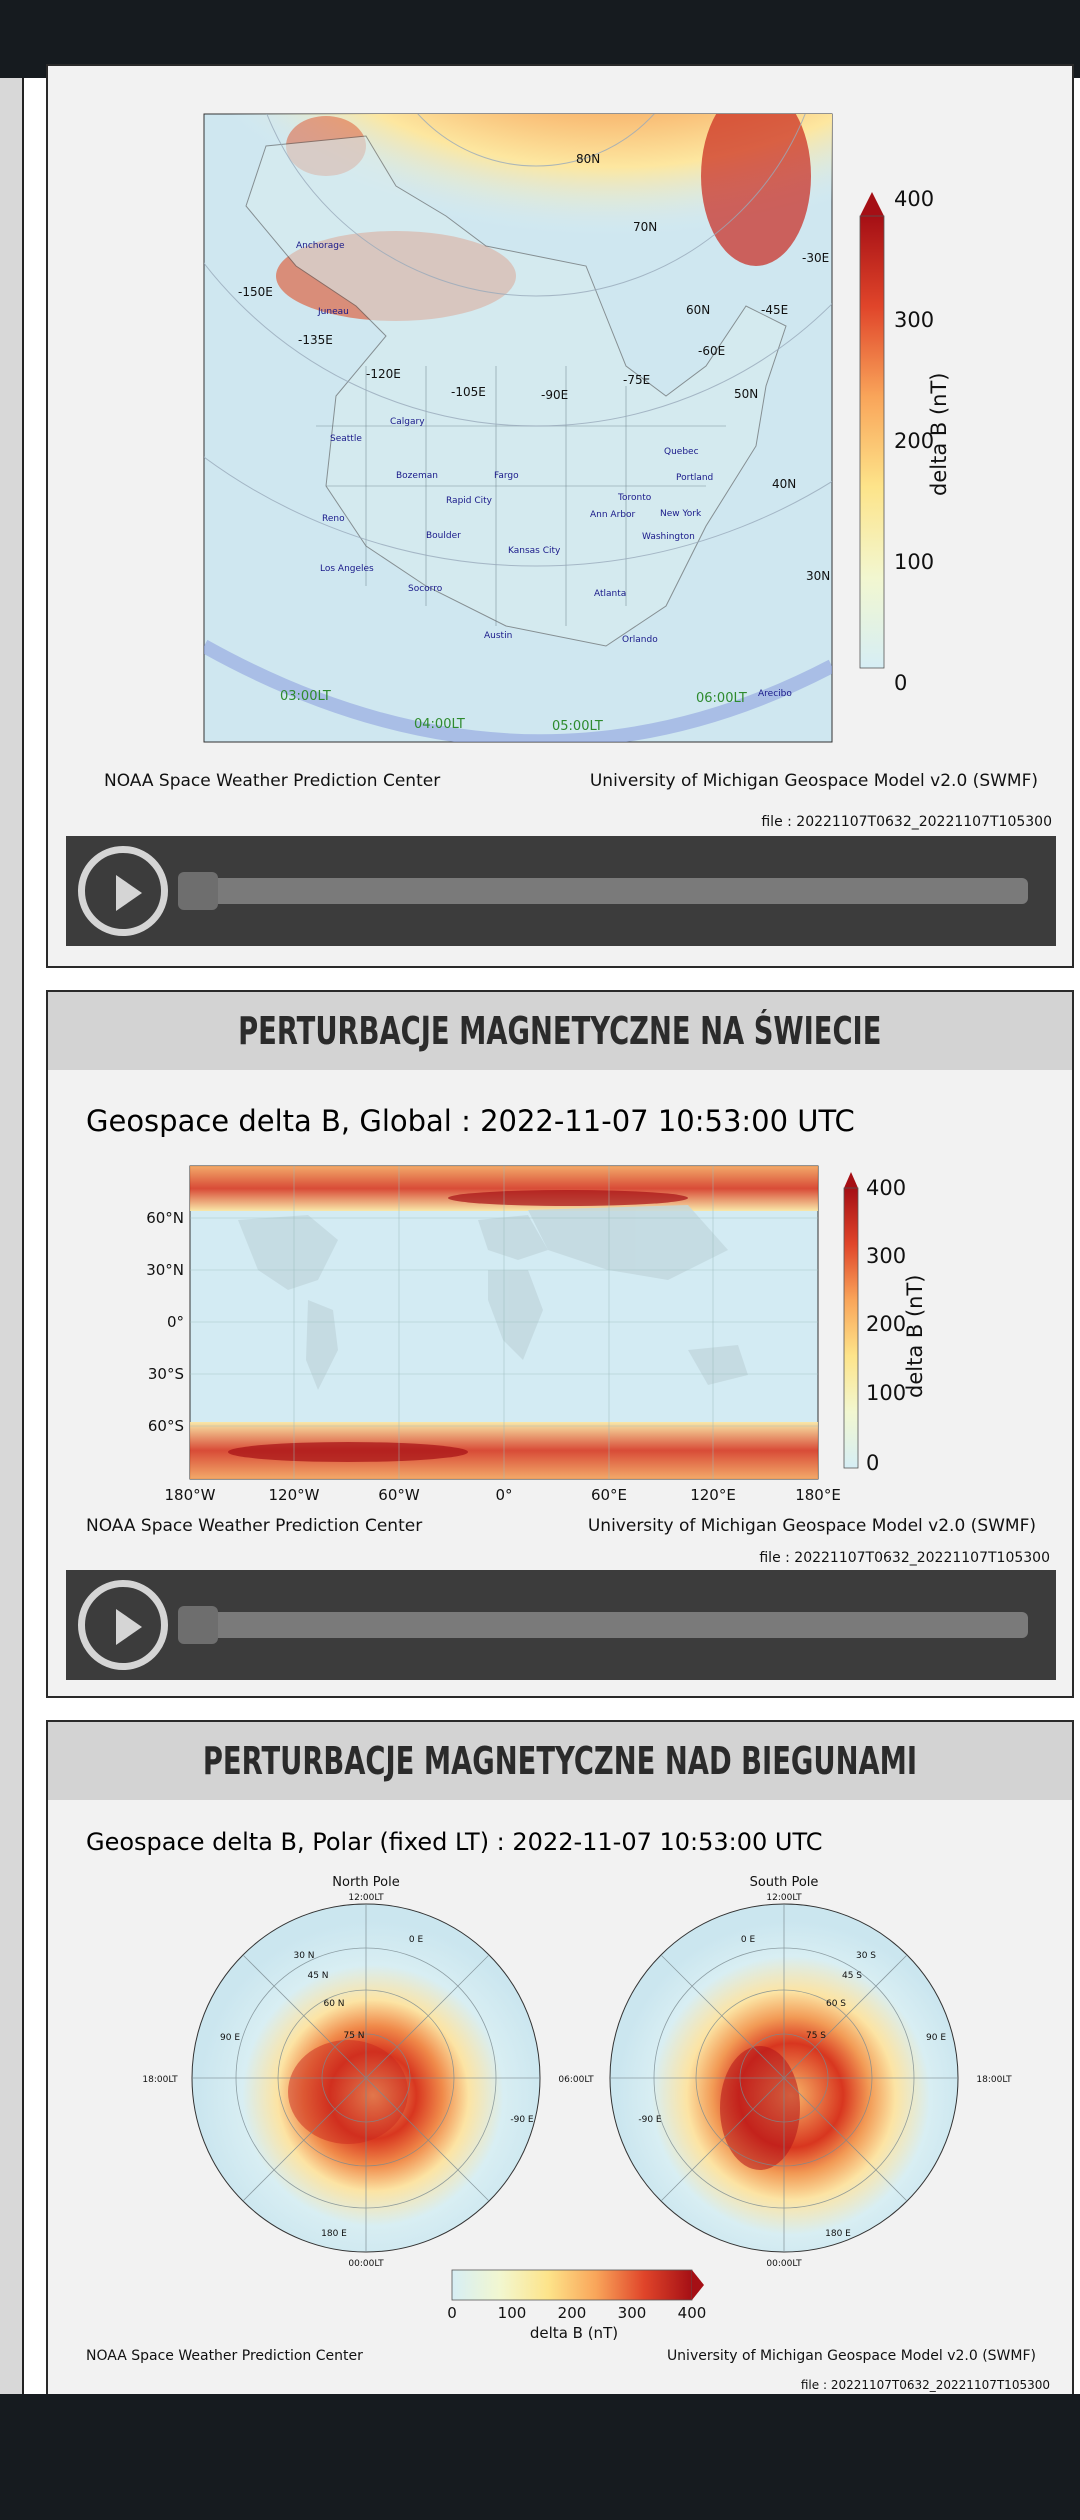  What do you see at coordinates (417, 476) in the screenshot?
I see `city-label: Bozeman` at bounding box center [417, 476].